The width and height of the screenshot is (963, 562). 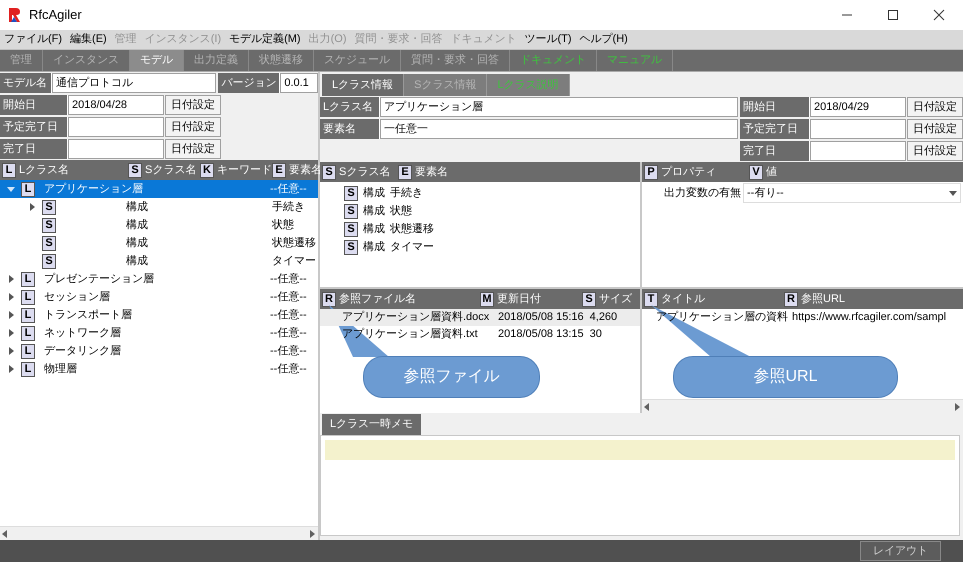 What do you see at coordinates (350, 107) in the screenshot?
I see `field-label: Lクラス名` at bounding box center [350, 107].